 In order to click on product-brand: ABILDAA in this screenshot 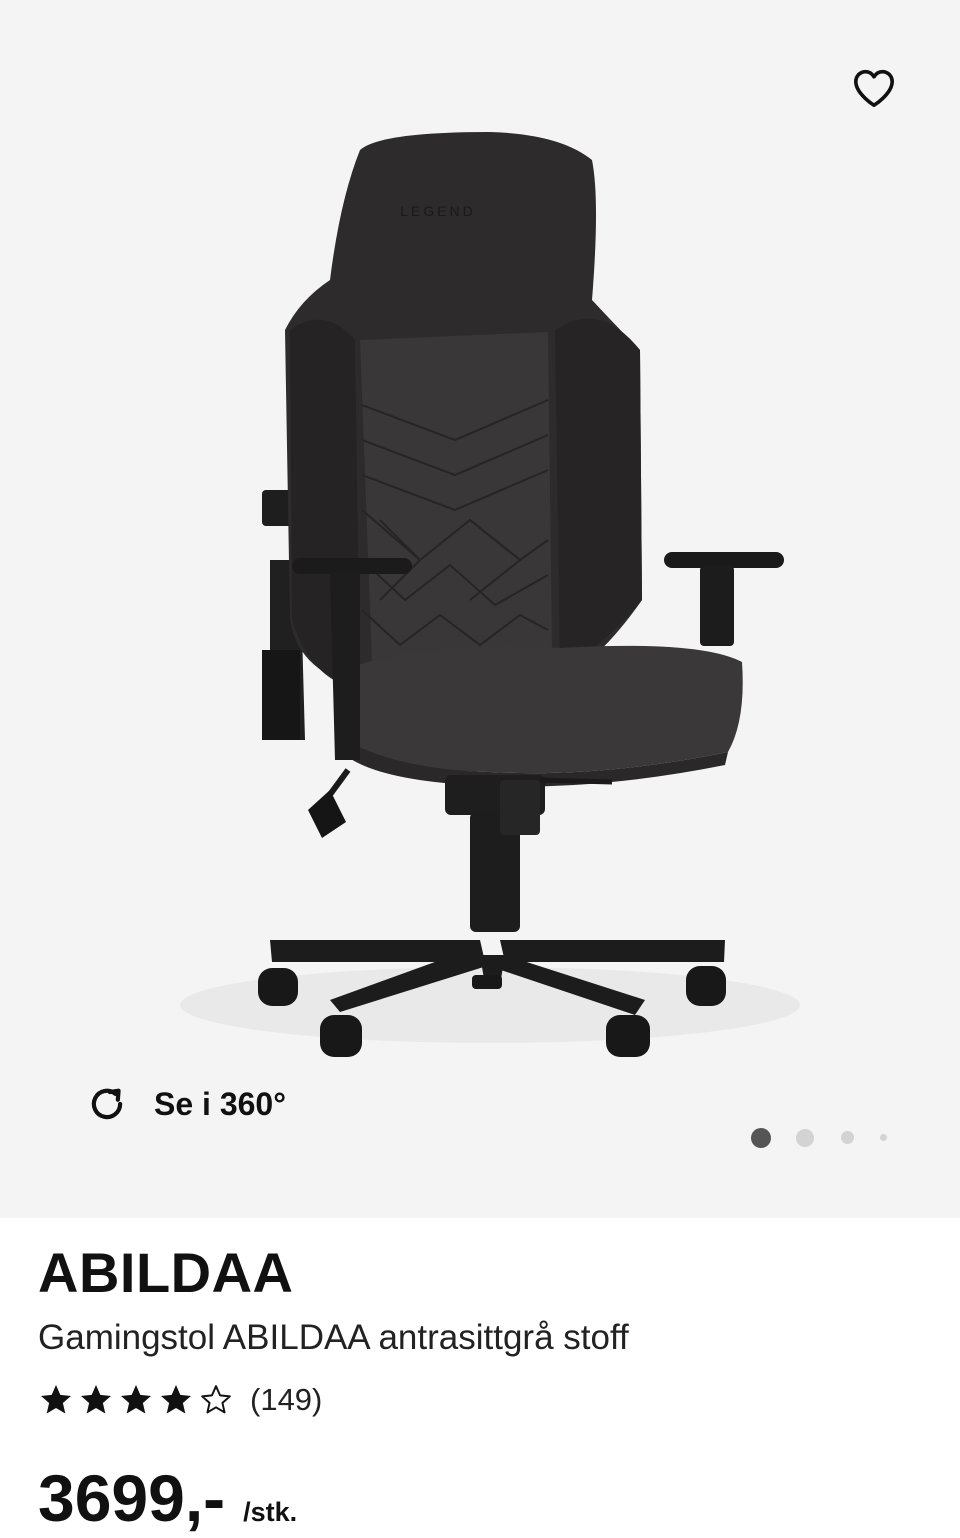, I will do `click(166, 1272)`.